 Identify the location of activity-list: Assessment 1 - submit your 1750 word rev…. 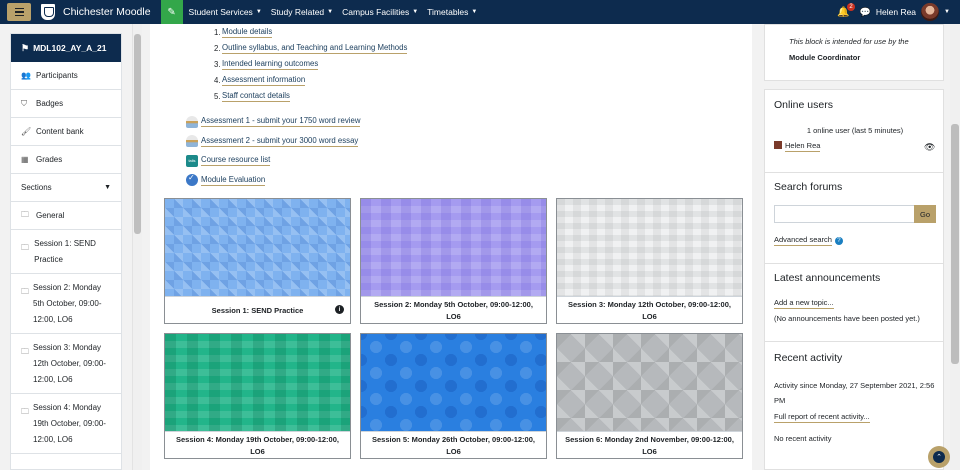
(273, 151).